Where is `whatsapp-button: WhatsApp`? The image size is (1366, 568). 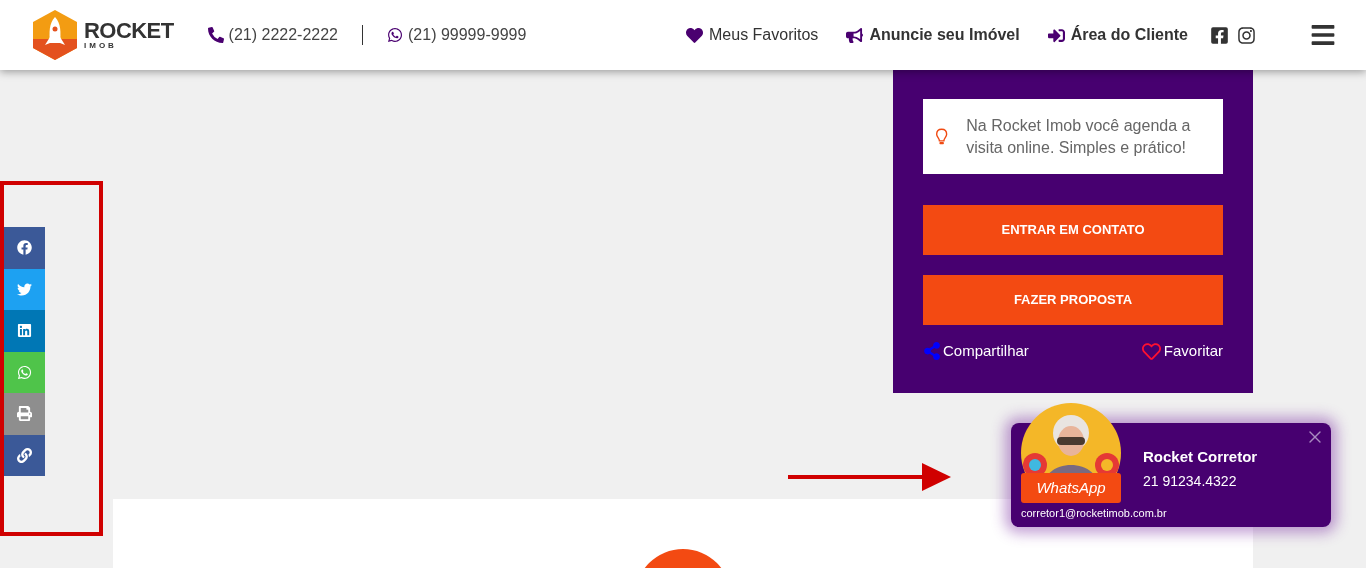
whatsapp-button: WhatsApp is located at coordinates (1071, 488).